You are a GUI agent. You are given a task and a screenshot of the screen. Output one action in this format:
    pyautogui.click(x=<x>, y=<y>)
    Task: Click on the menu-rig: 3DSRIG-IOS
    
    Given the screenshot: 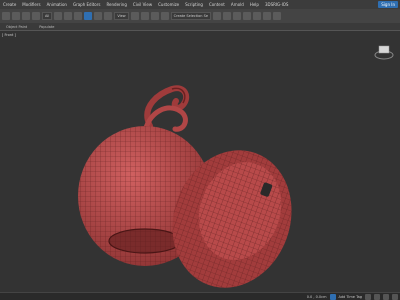 What is the action you would take?
    pyautogui.click(x=277, y=4)
    